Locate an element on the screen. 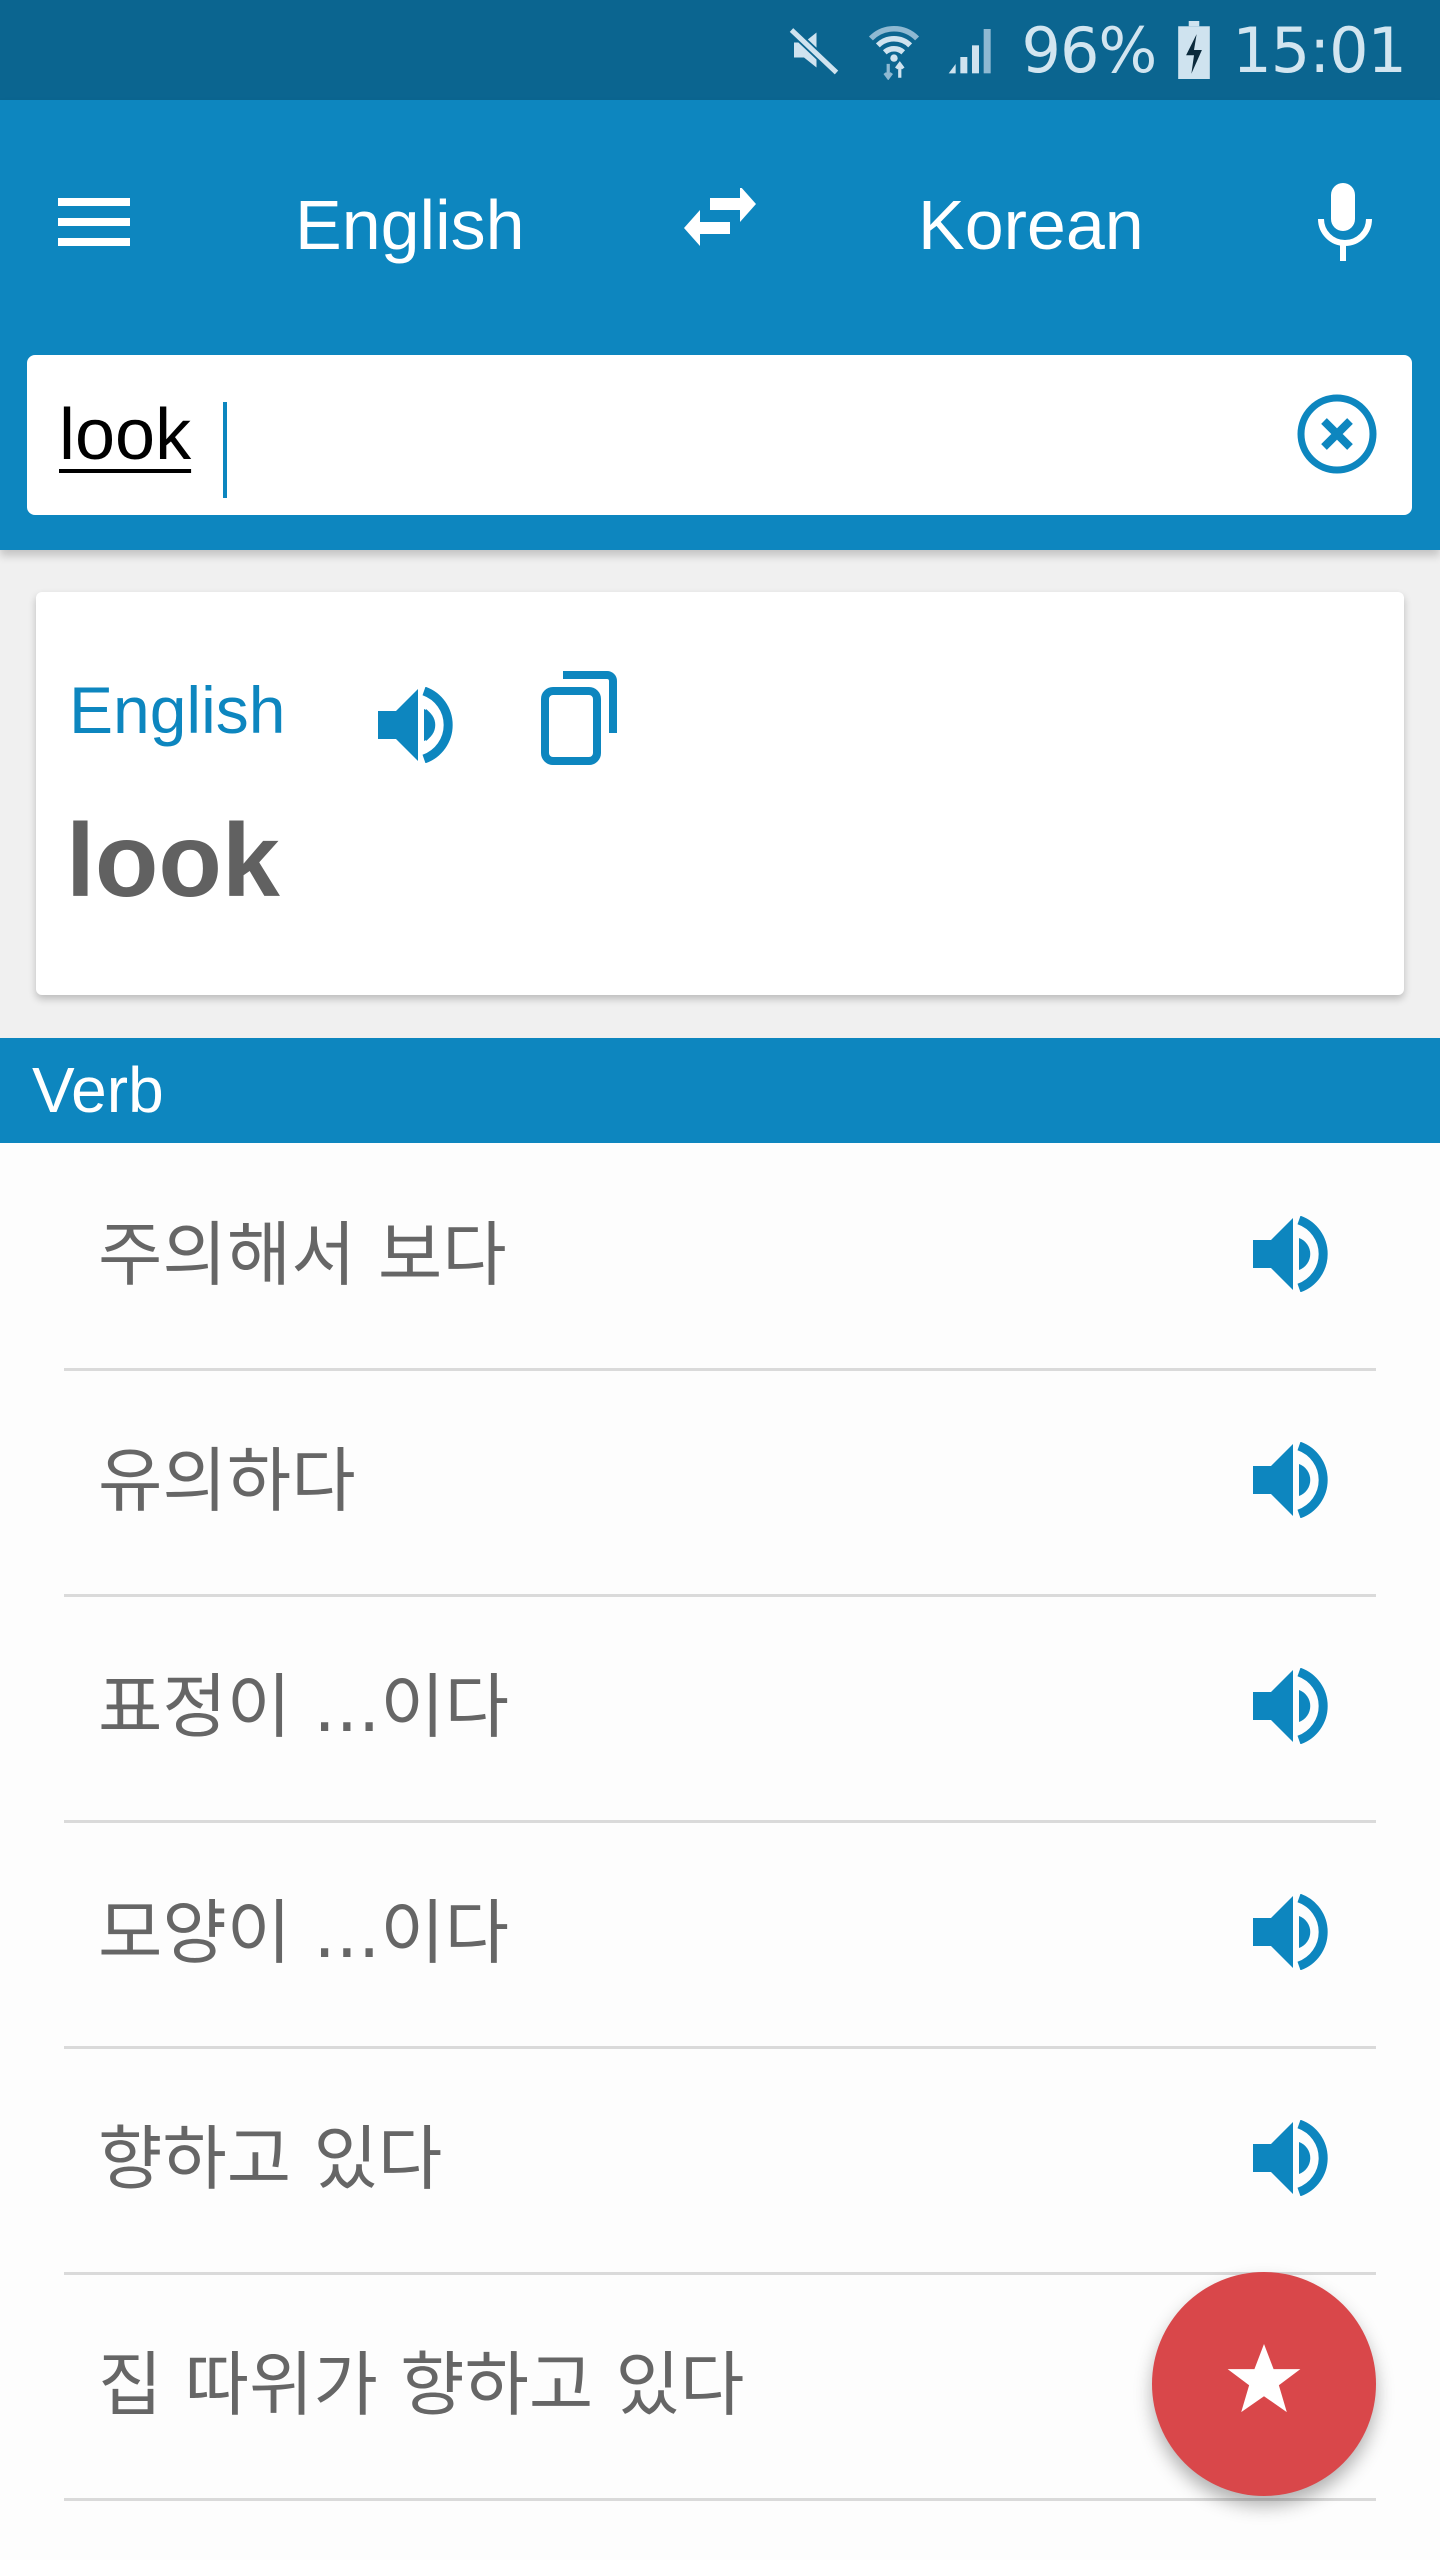  hamburger-menu-icon is located at coordinates (95, 225).